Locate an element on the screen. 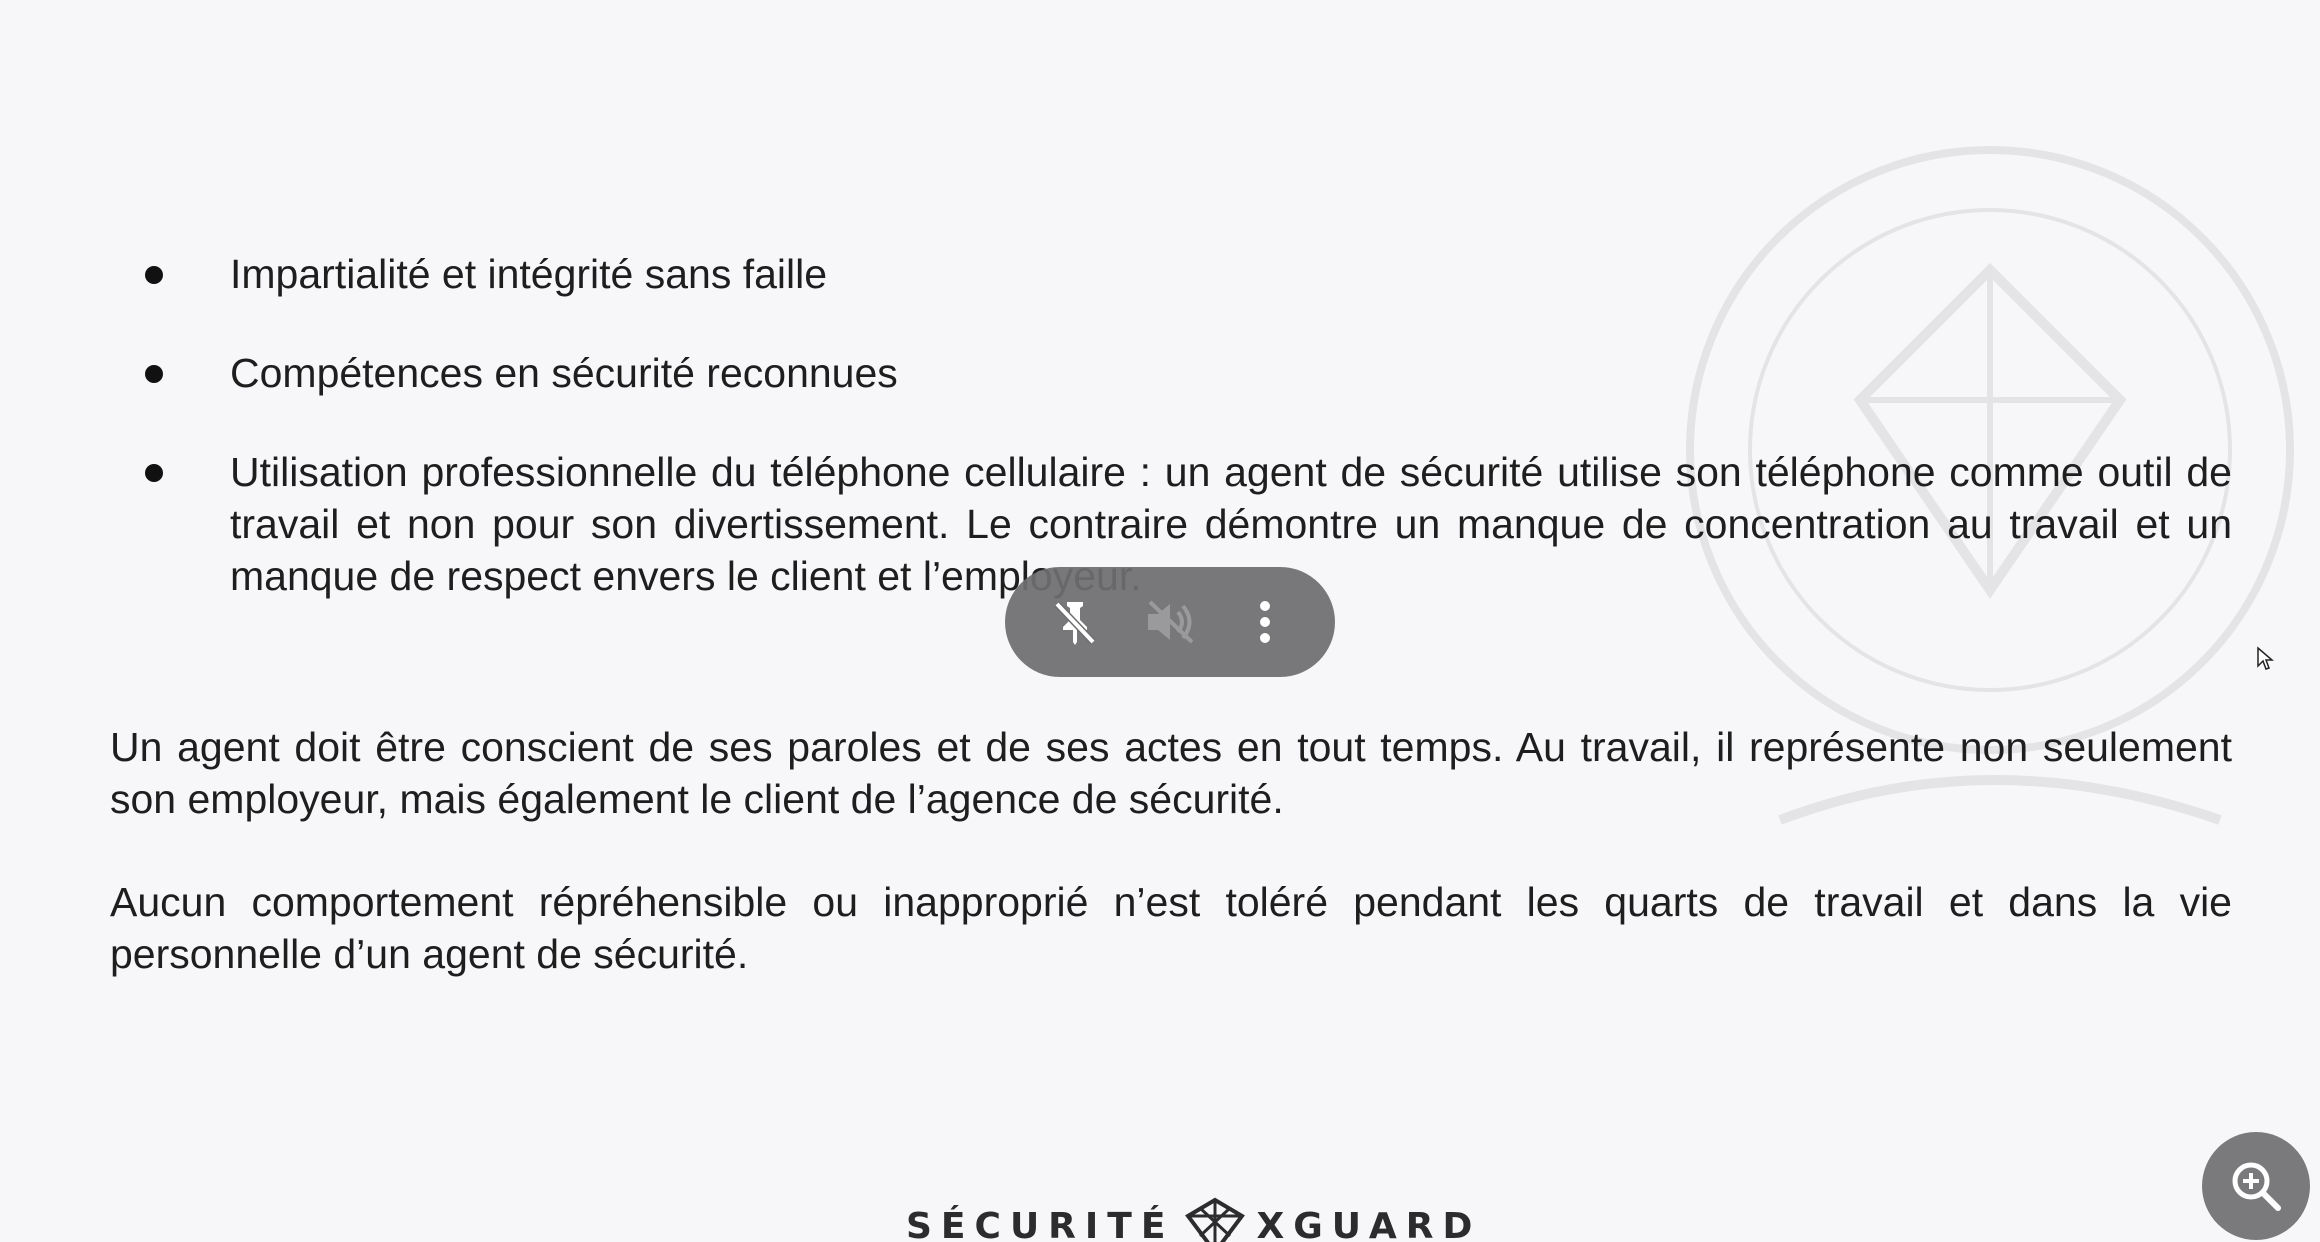  screen-share-controls is located at coordinates (1170, 622).